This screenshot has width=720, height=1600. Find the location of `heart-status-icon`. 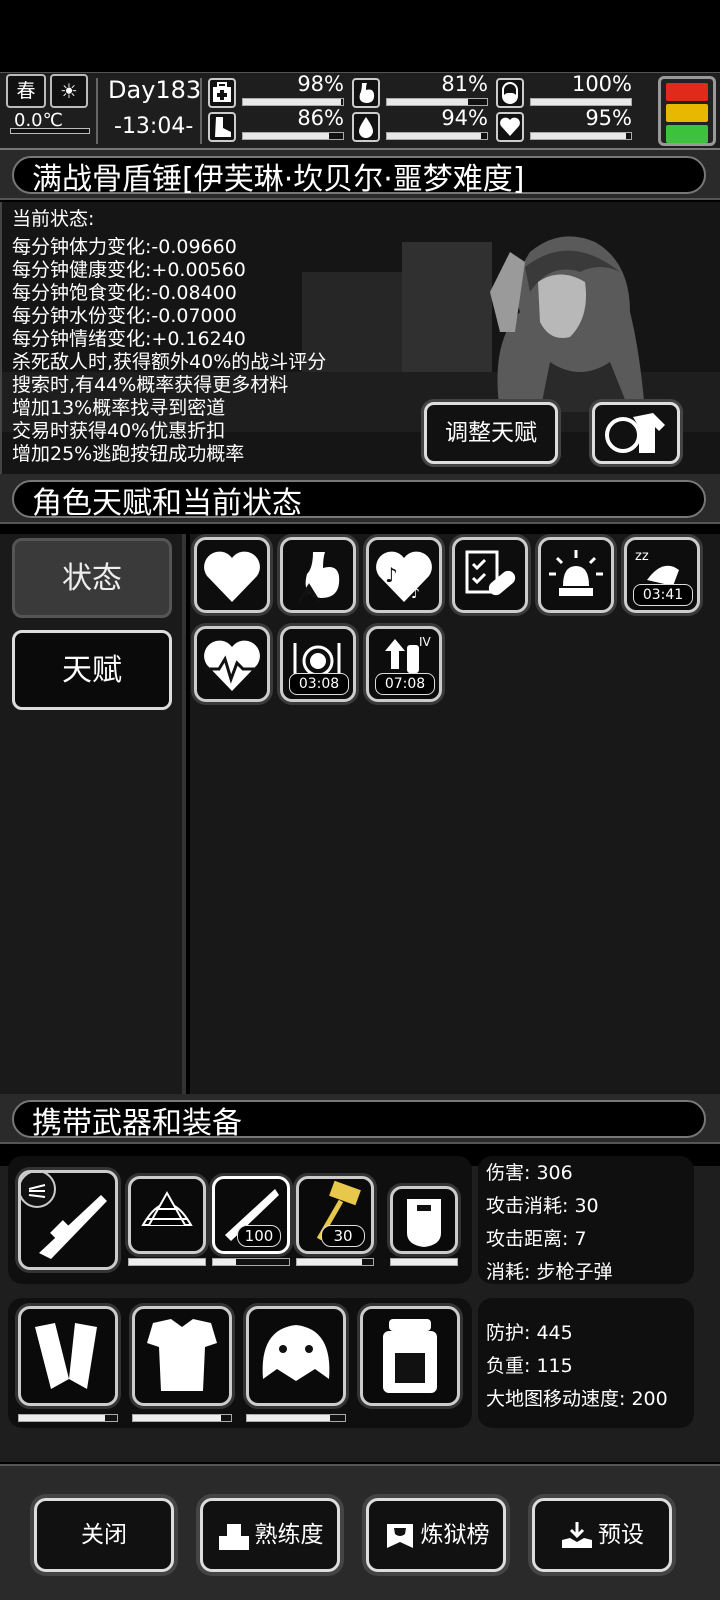

heart-status-icon is located at coordinates (232, 575).